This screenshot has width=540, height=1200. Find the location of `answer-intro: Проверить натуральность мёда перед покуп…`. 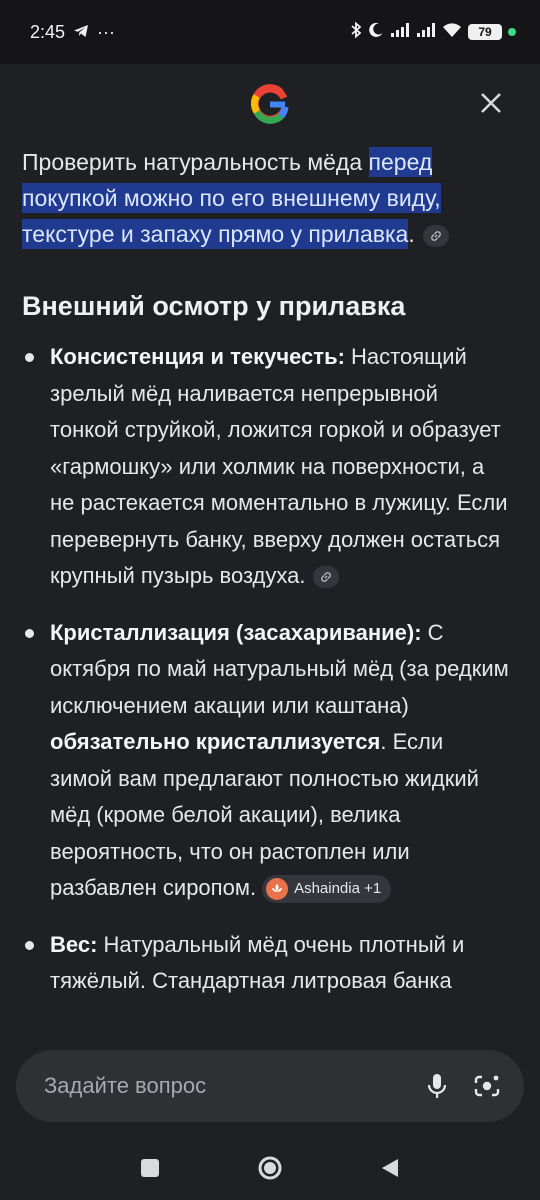

answer-intro: Проверить натуральность мёда перед покуп… is located at coordinates (270, 198).